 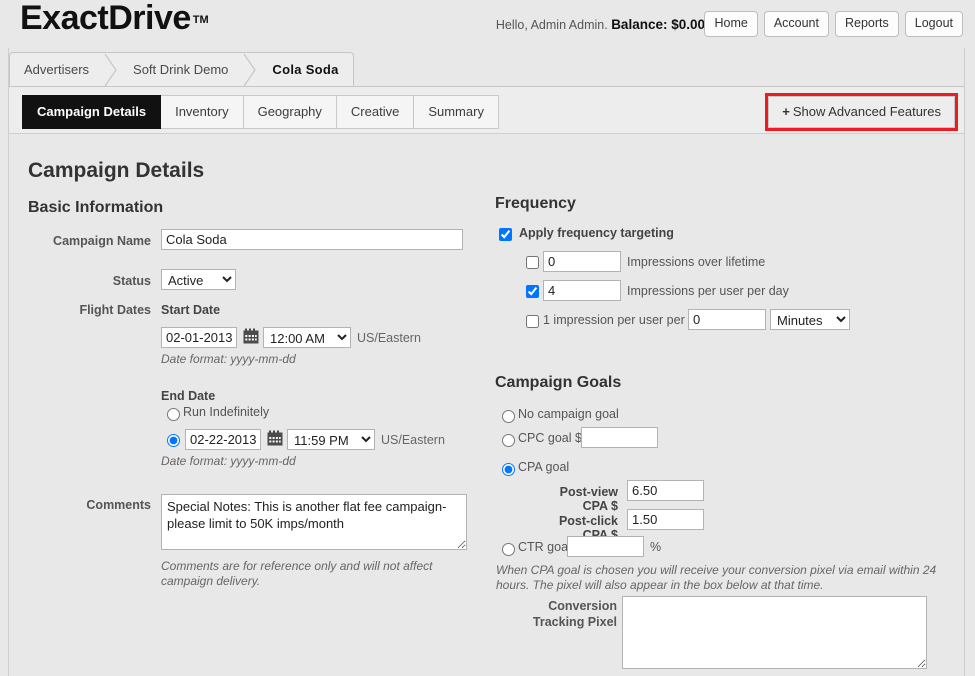 I want to click on no-campaign-goal-radio, so click(x=508, y=416).